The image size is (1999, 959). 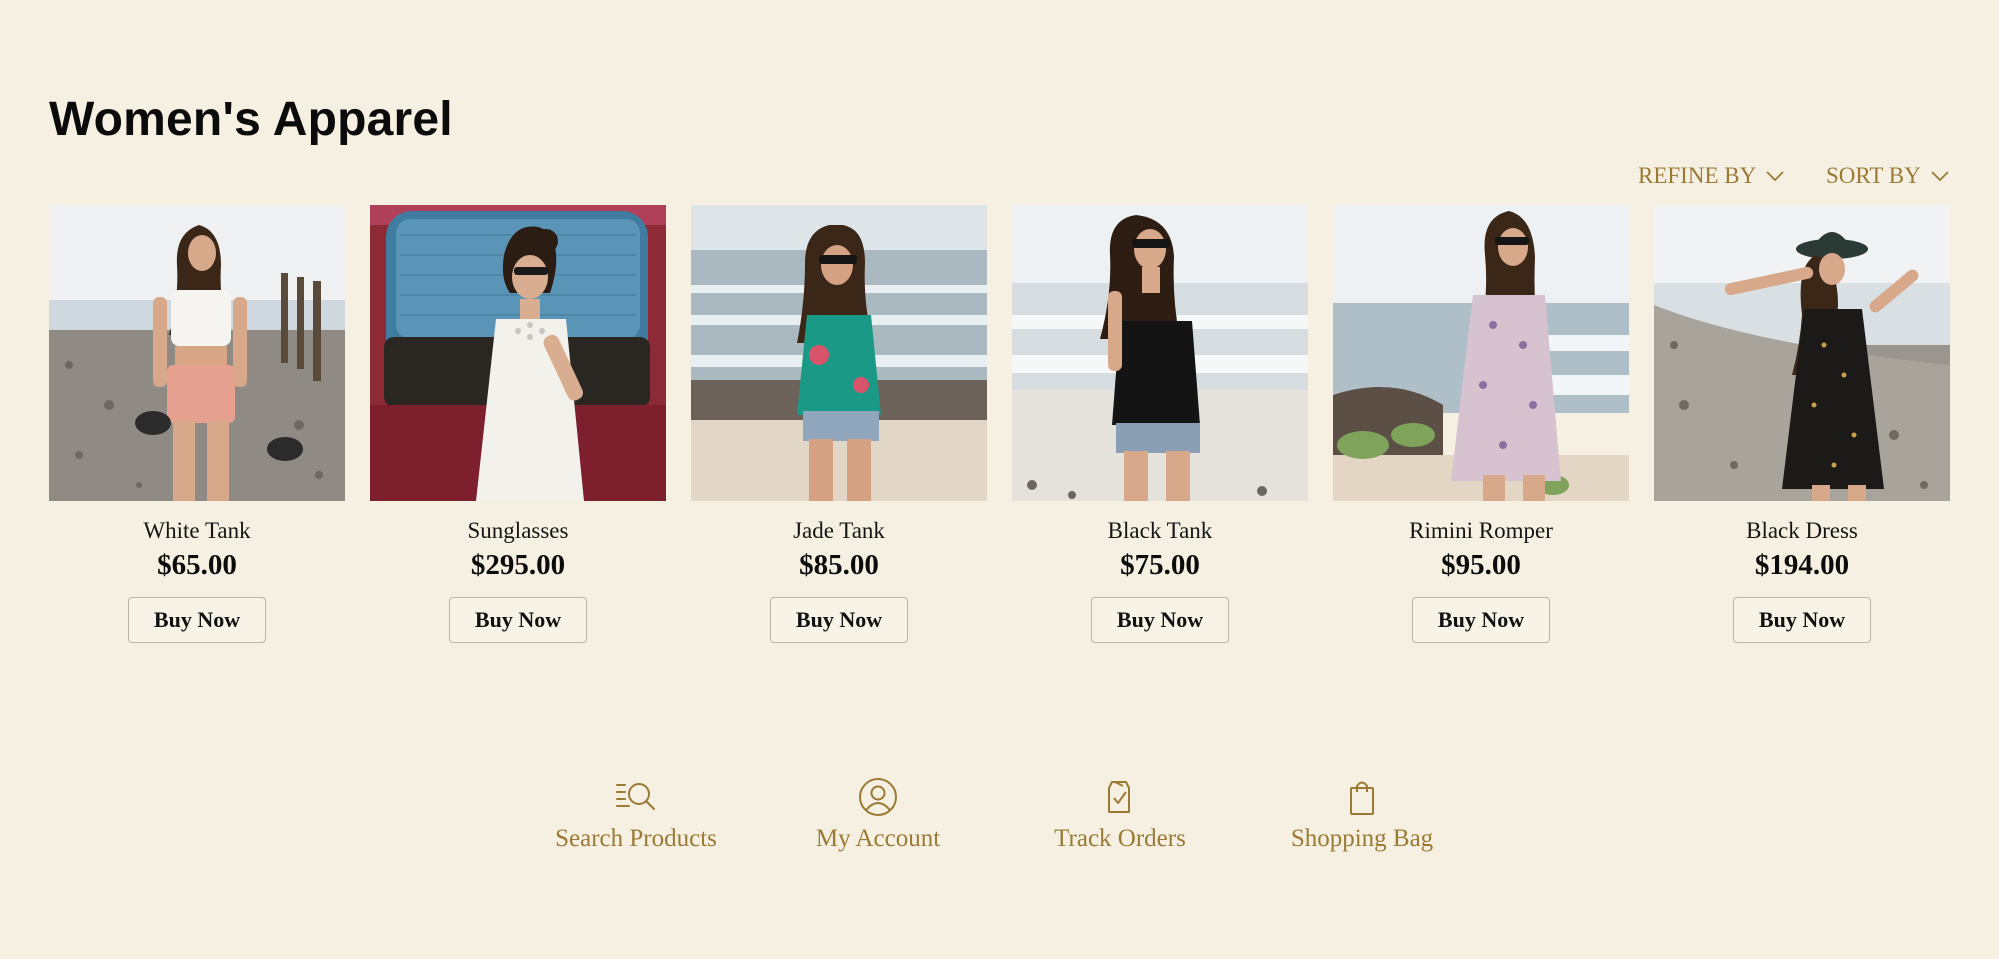 I want to click on nav-search-products: Search Products, so click(x=636, y=821).